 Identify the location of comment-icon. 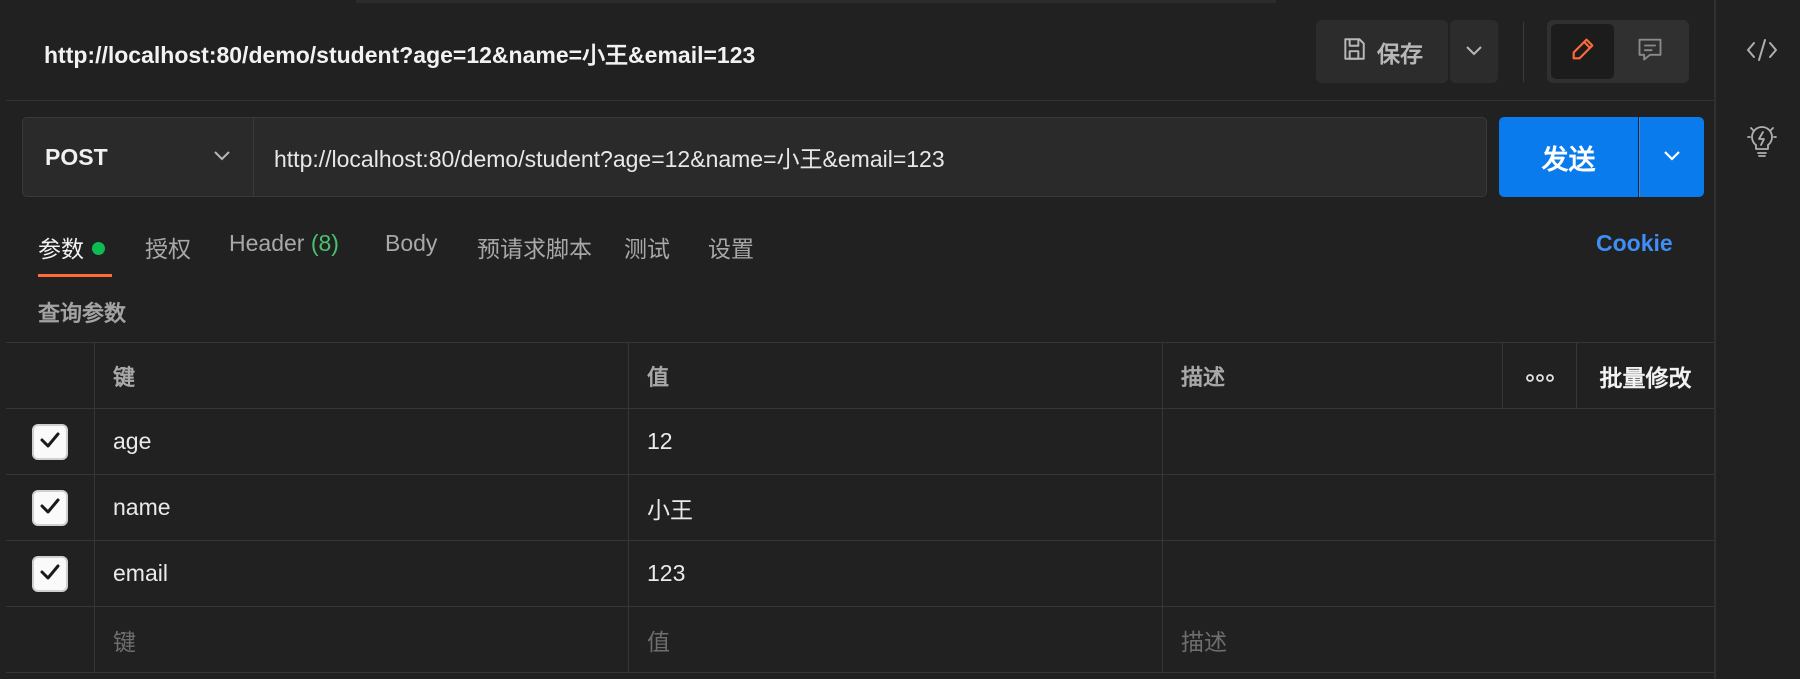
(1650, 51).